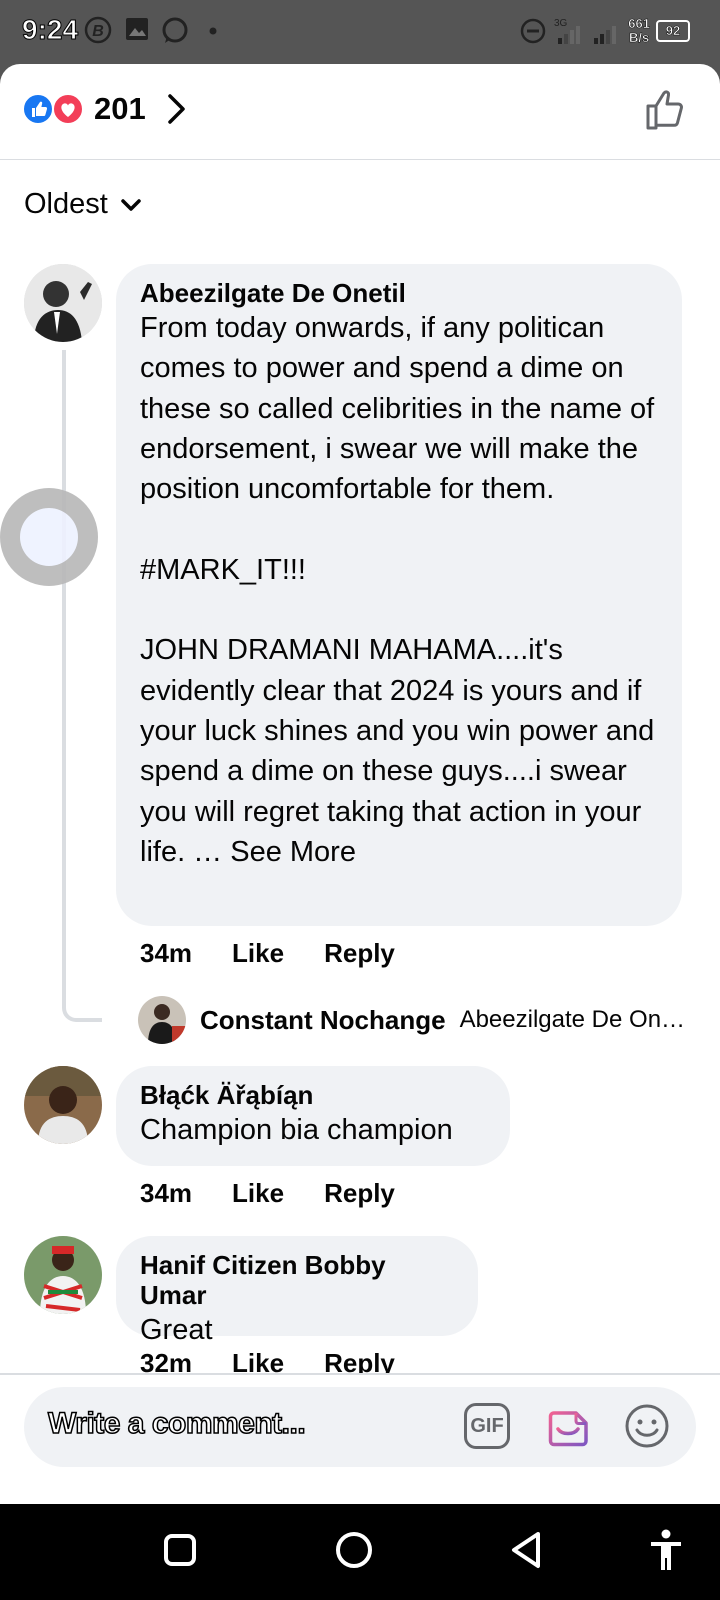 Image resolution: width=720 pixels, height=1600 pixels. I want to click on status-time: 9:24, so click(50, 30).